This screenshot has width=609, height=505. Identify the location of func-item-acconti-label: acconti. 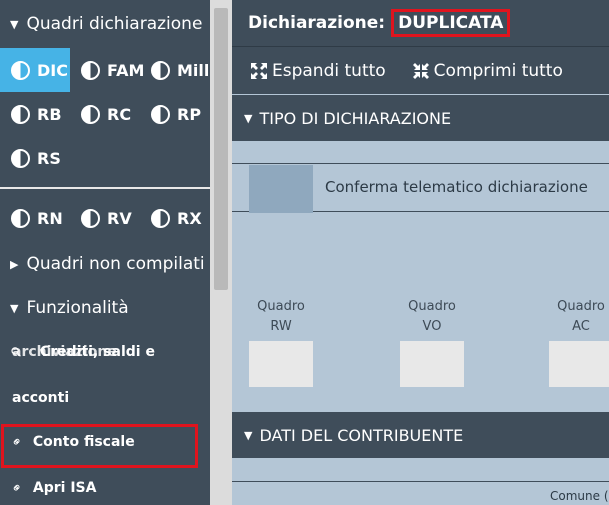
(41, 398).